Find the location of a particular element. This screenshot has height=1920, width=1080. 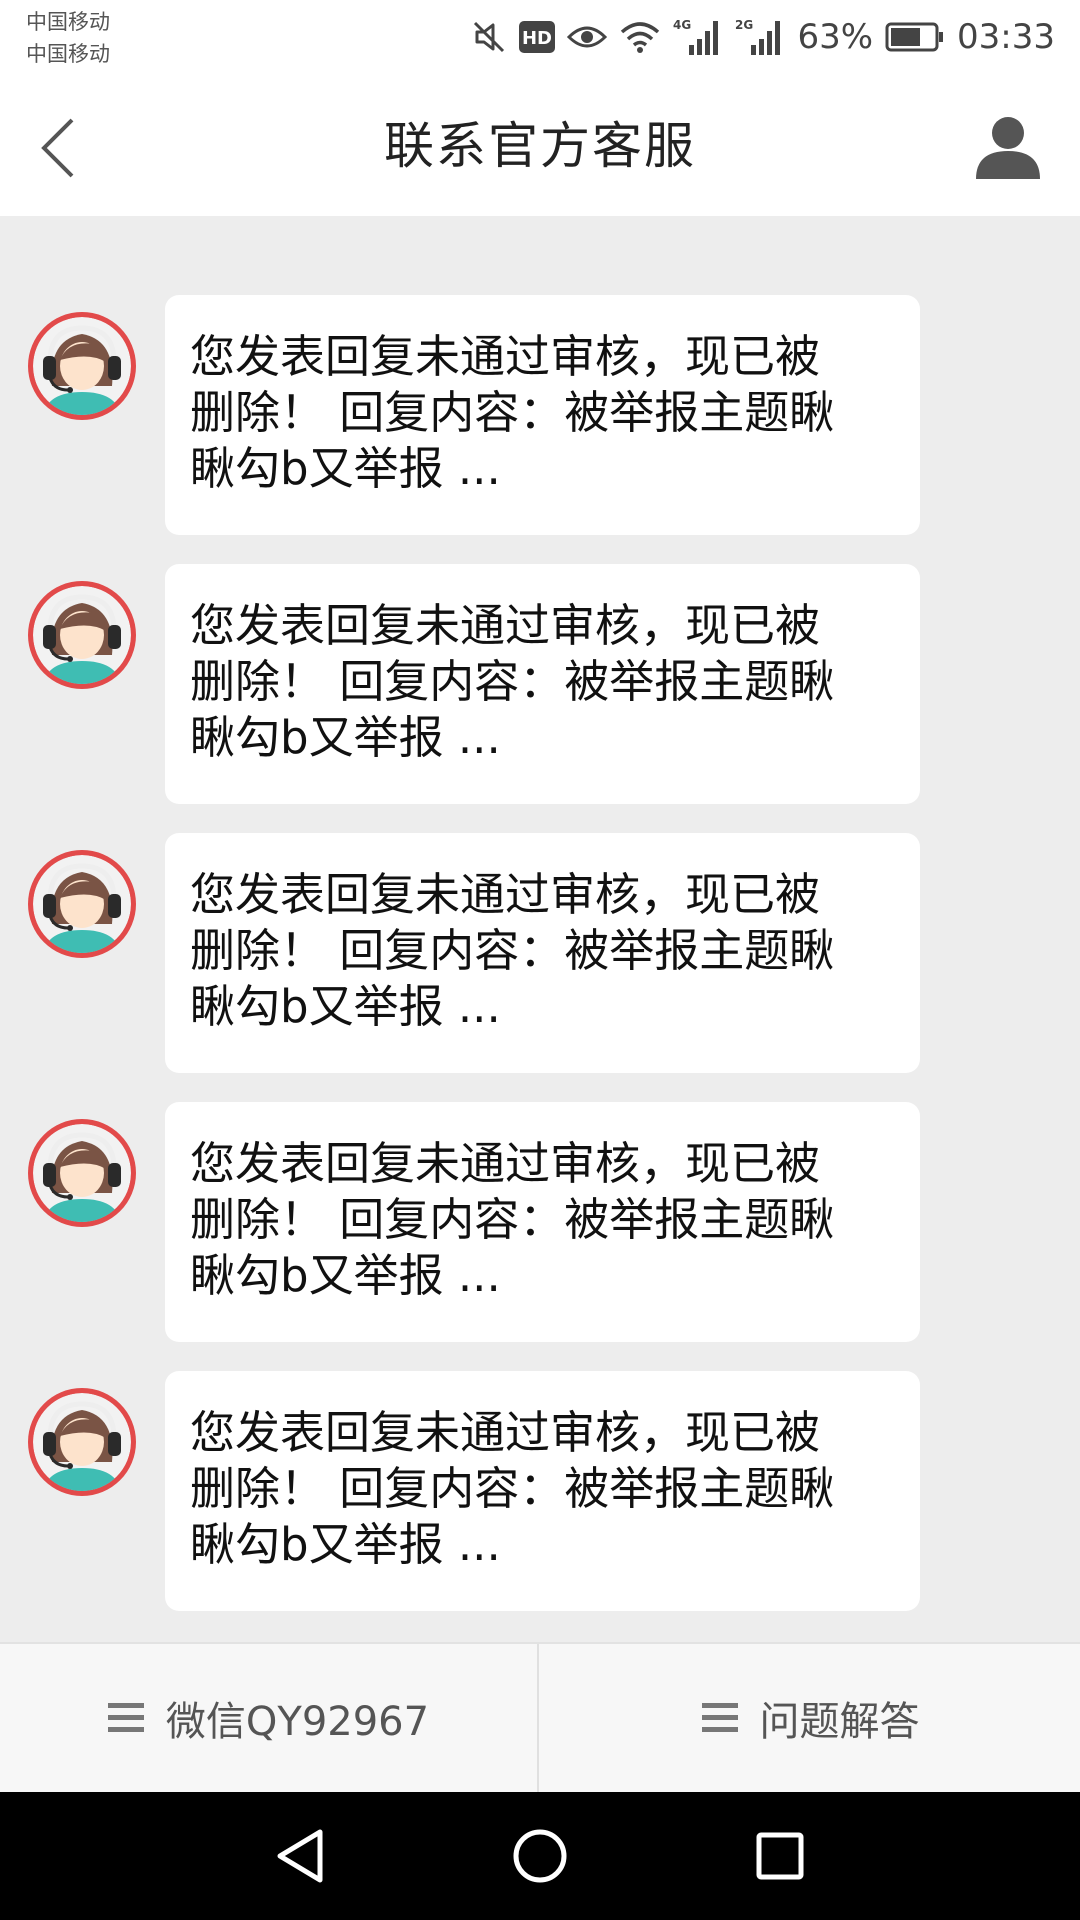

bottom-tab-bar: 微信QY92967 问题解答 is located at coordinates (540, 1717).